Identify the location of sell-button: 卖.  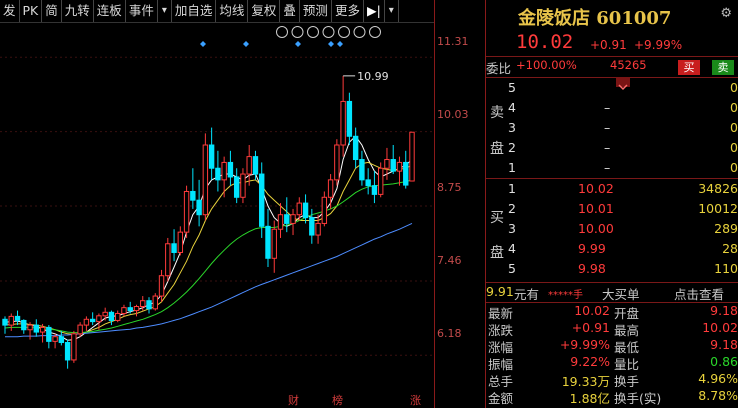
(723, 67).